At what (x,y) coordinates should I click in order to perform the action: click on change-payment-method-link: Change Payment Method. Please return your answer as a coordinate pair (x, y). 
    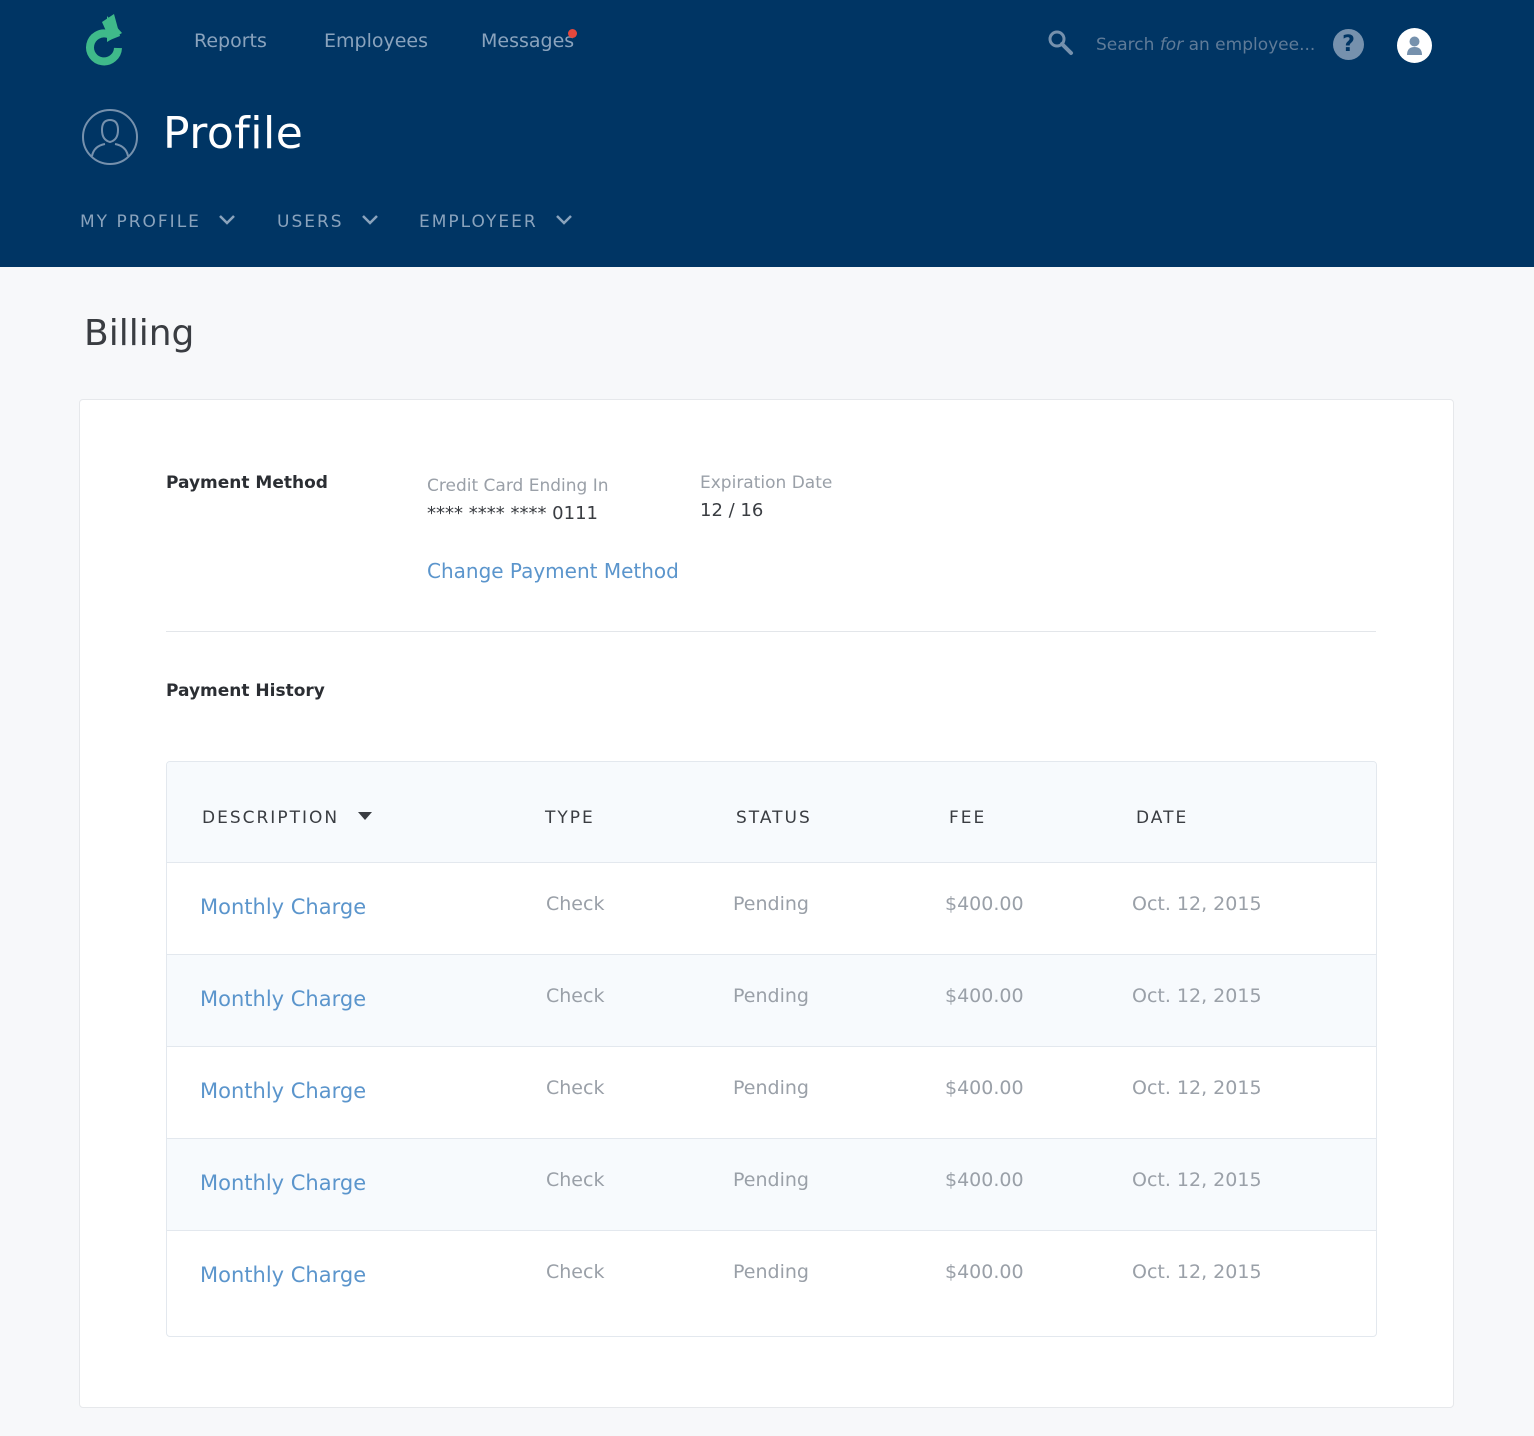
    Looking at the image, I should click on (553, 571).